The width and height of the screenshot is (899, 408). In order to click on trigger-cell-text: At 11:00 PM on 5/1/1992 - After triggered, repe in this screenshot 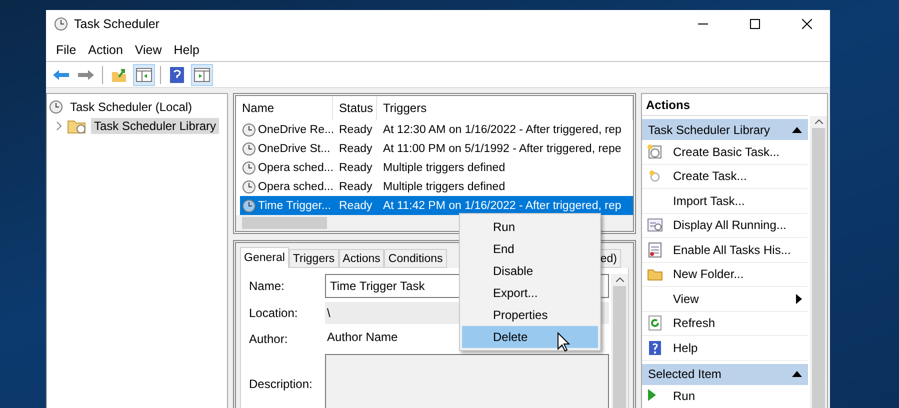, I will do `click(502, 148)`.